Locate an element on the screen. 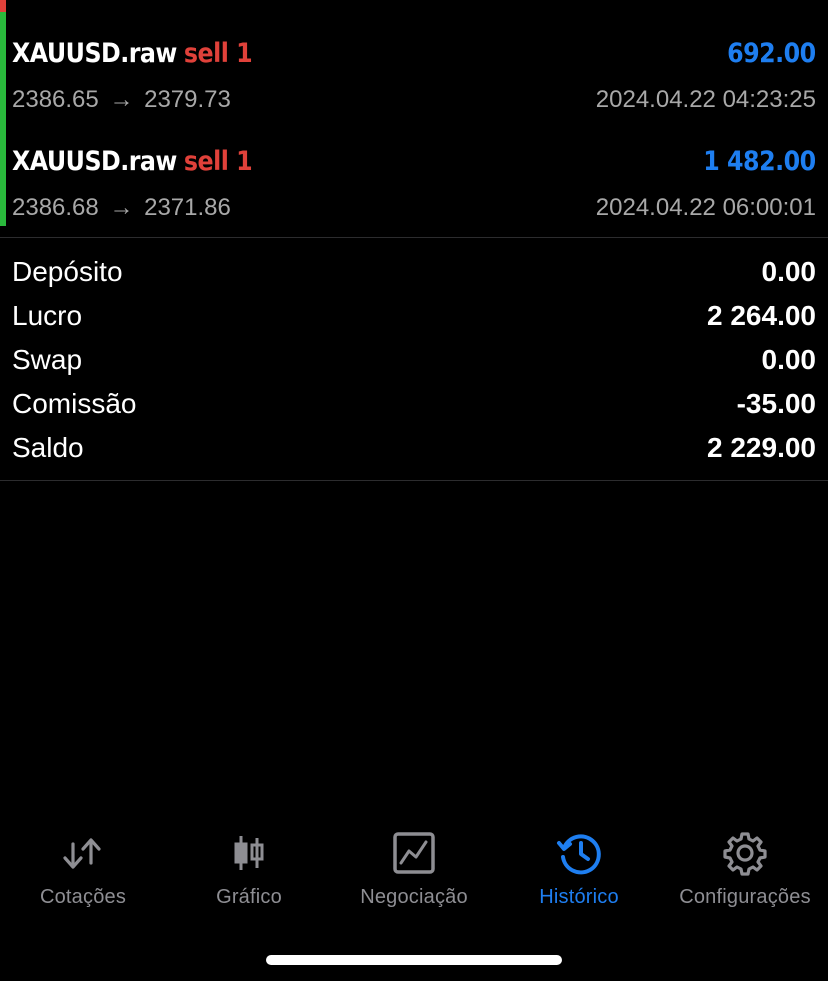 The width and height of the screenshot is (828, 981). tab-label: Configurações is located at coordinates (745, 897).